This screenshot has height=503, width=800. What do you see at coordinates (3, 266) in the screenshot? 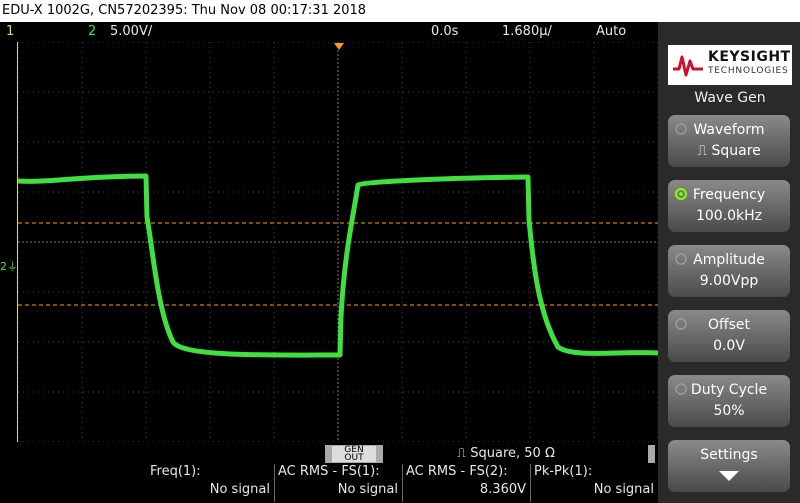
I see `ch2-marker-label: 2` at bounding box center [3, 266].